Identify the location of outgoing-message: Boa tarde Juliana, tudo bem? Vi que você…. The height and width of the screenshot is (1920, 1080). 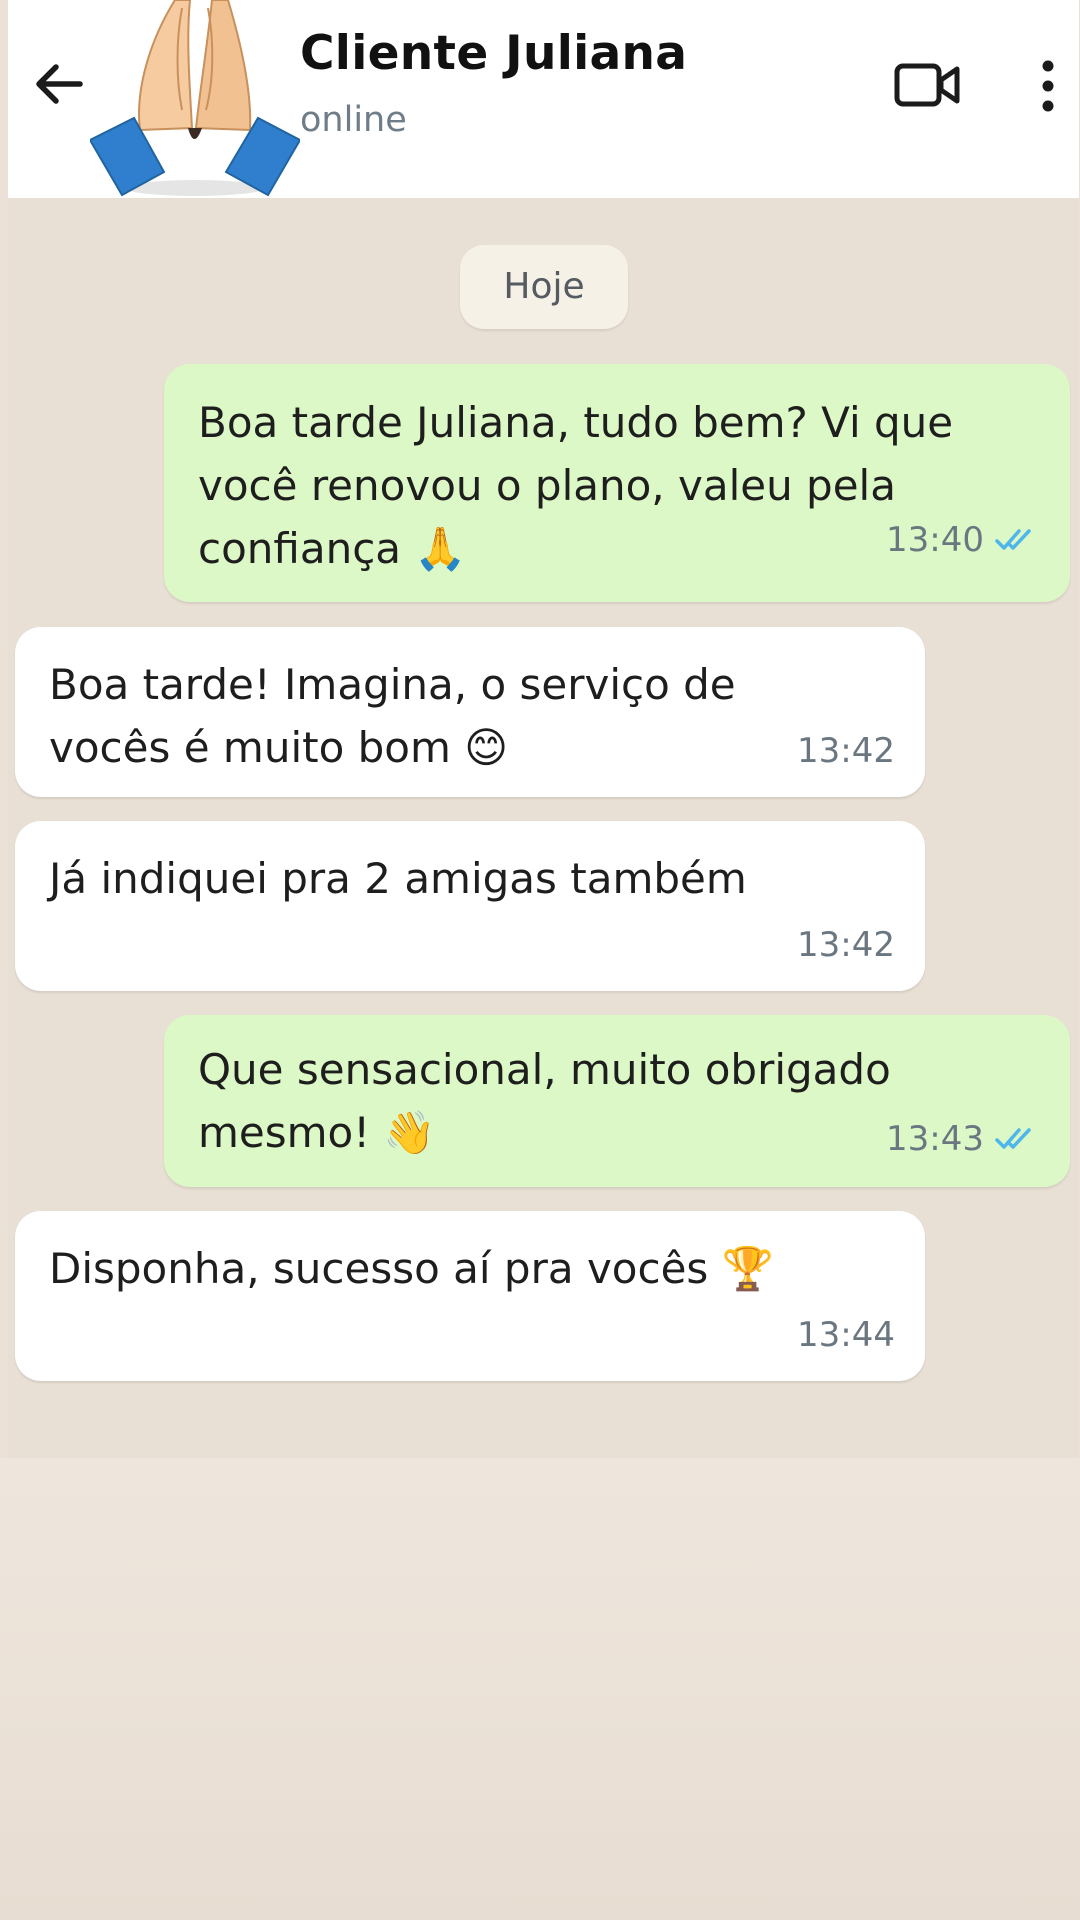
(617, 483).